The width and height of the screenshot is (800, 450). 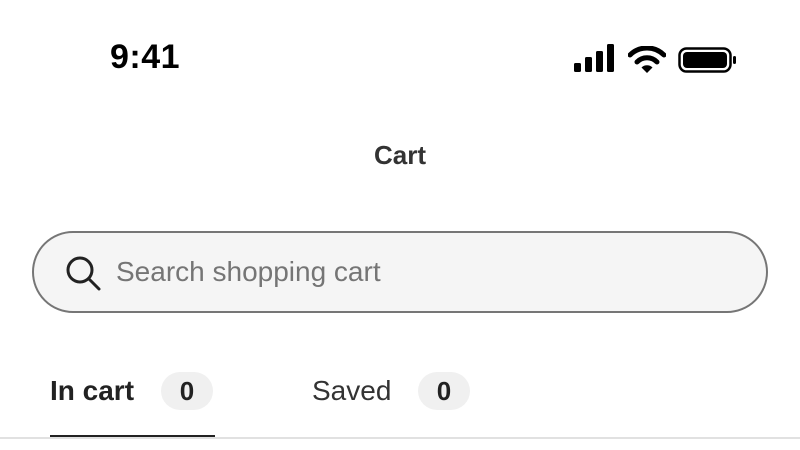 I want to click on search-icon, so click(x=83, y=273).